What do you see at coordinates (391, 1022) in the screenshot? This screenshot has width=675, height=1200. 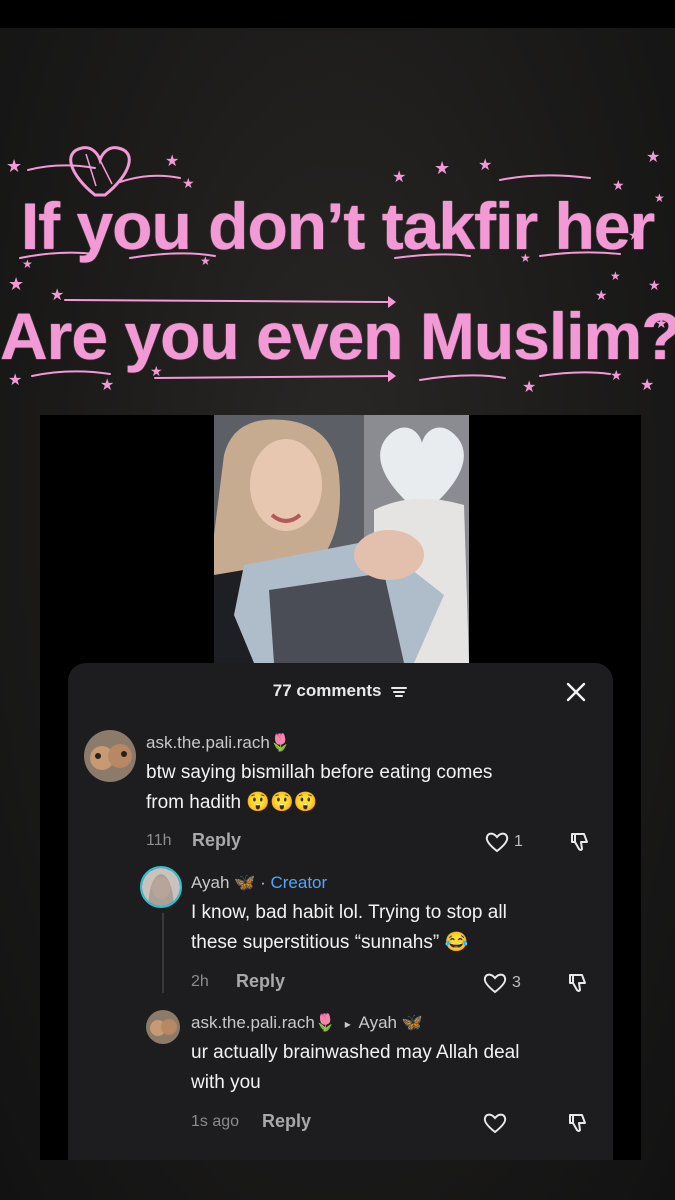 I see `reply-to-name: Ayah 🦋` at bounding box center [391, 1022].